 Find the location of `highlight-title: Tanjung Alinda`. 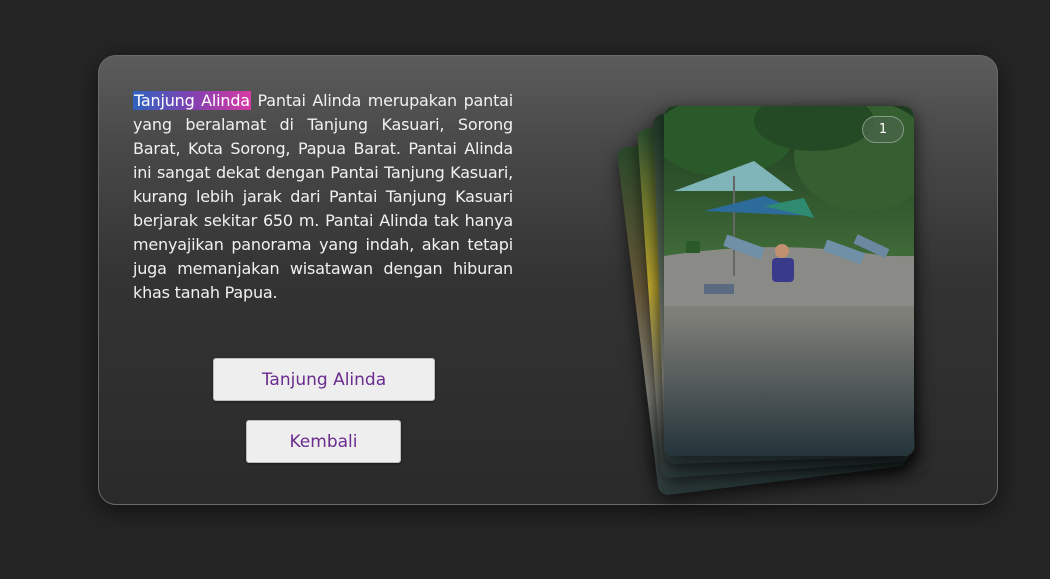

highlight-title: Tanjung Alinda is located at coordinates (192, 100).